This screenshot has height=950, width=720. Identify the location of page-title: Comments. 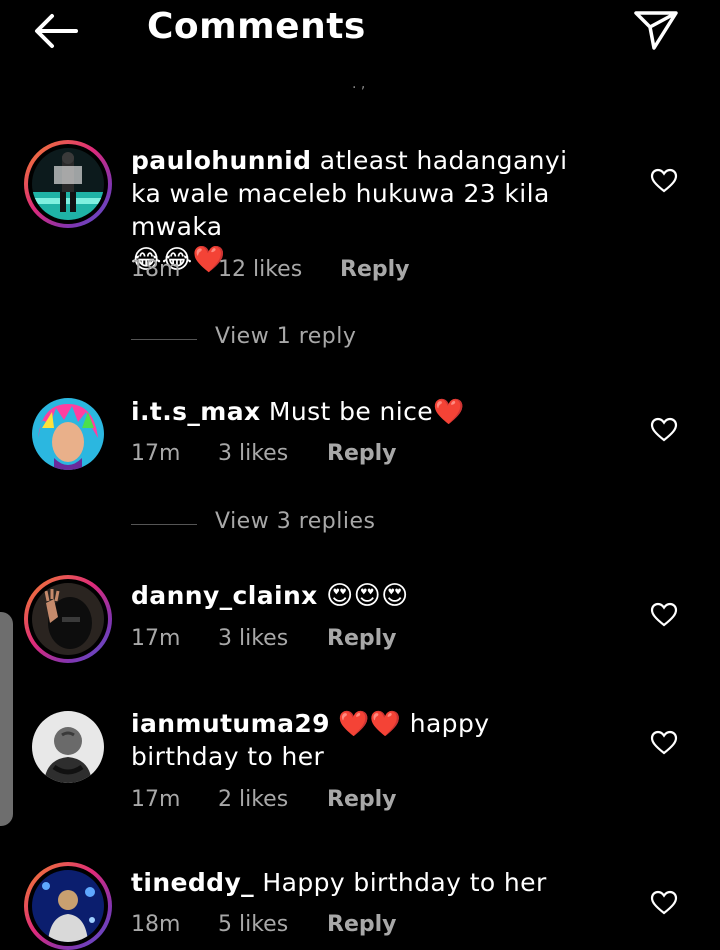
(256, 26).